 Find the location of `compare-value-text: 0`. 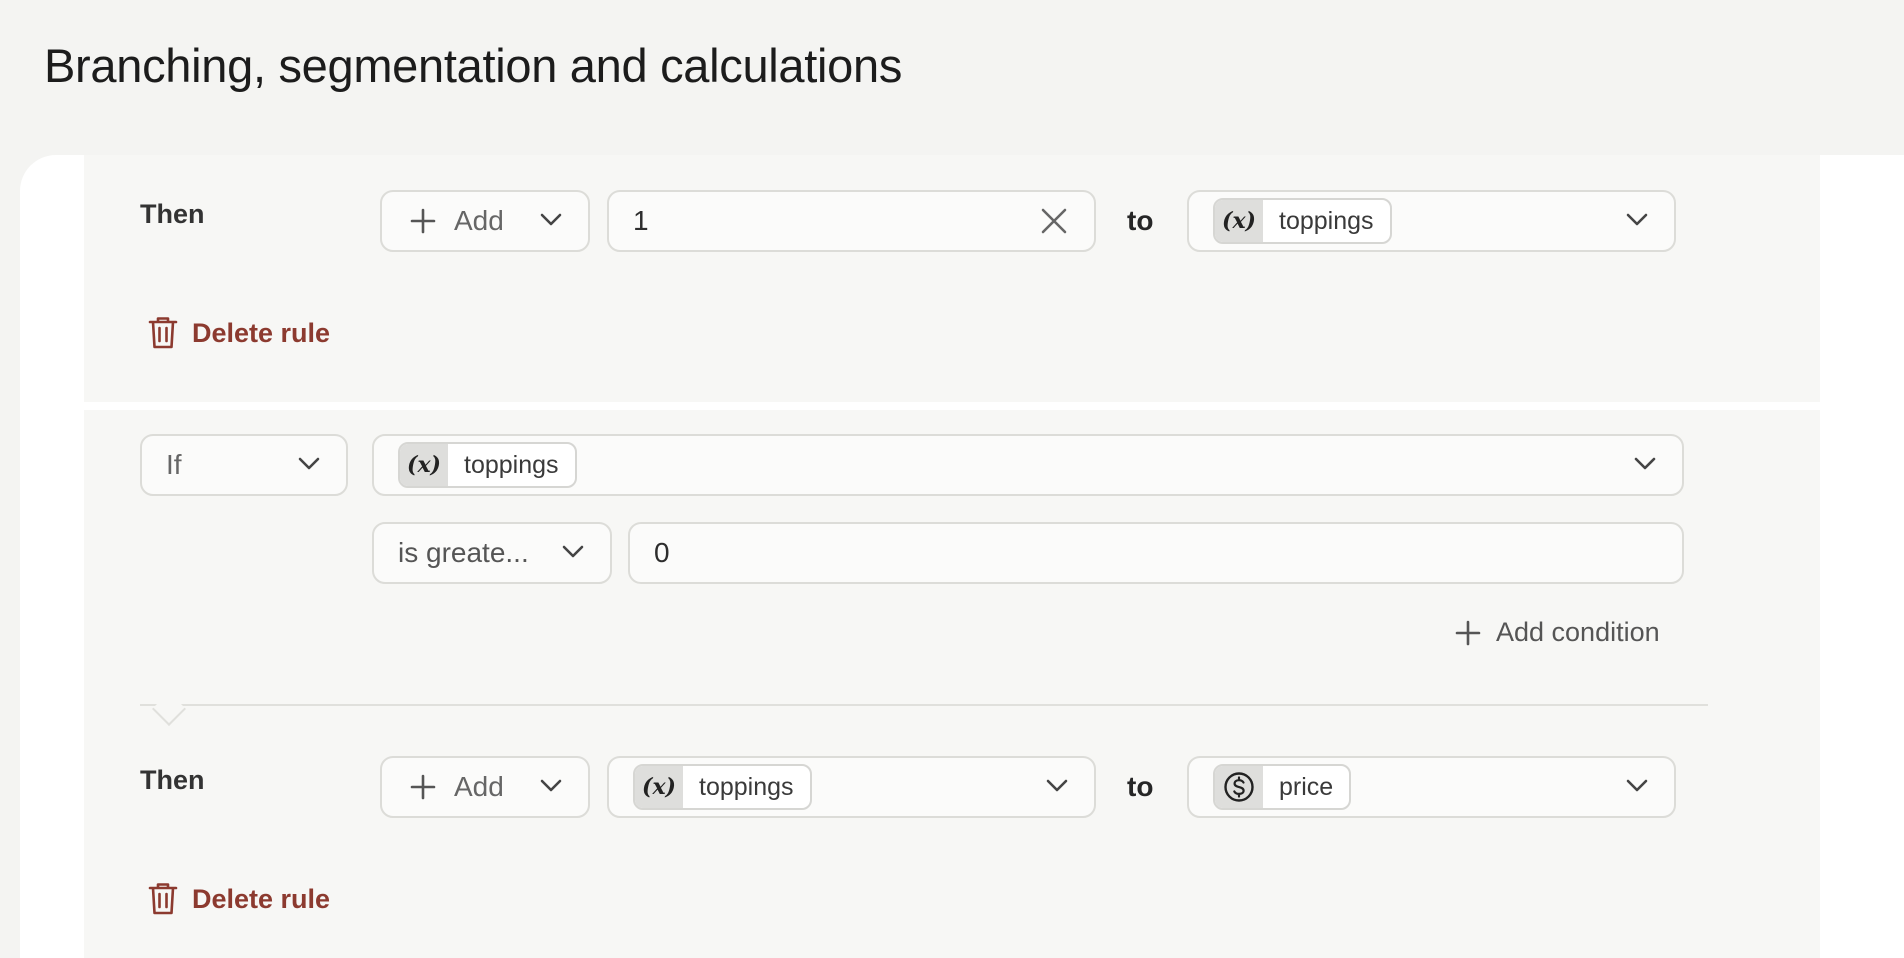

compare-value-text: 0 is located at coordinates (662, 552).